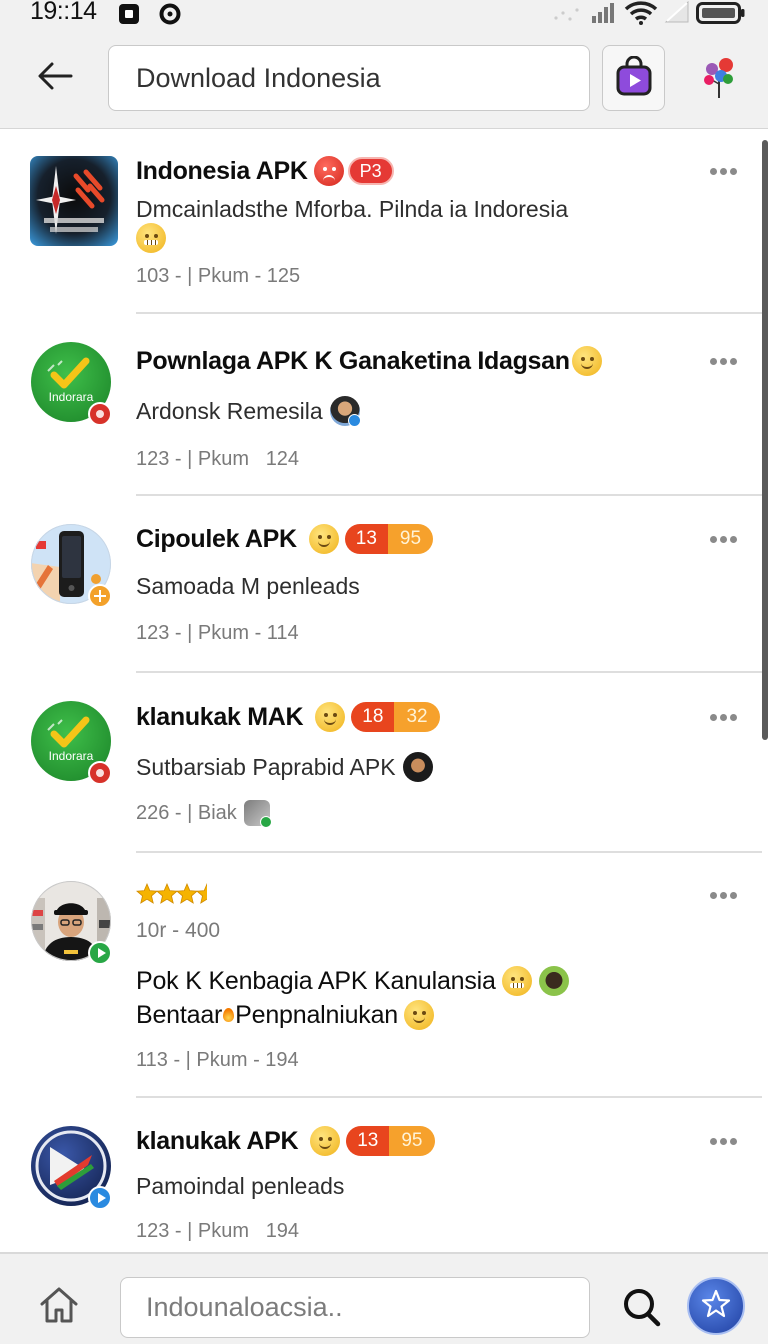 The height and width of the screenshot is (1344, 768). I want to click on result-meta: 103 - | Pkum - 125, so click(218, 275).